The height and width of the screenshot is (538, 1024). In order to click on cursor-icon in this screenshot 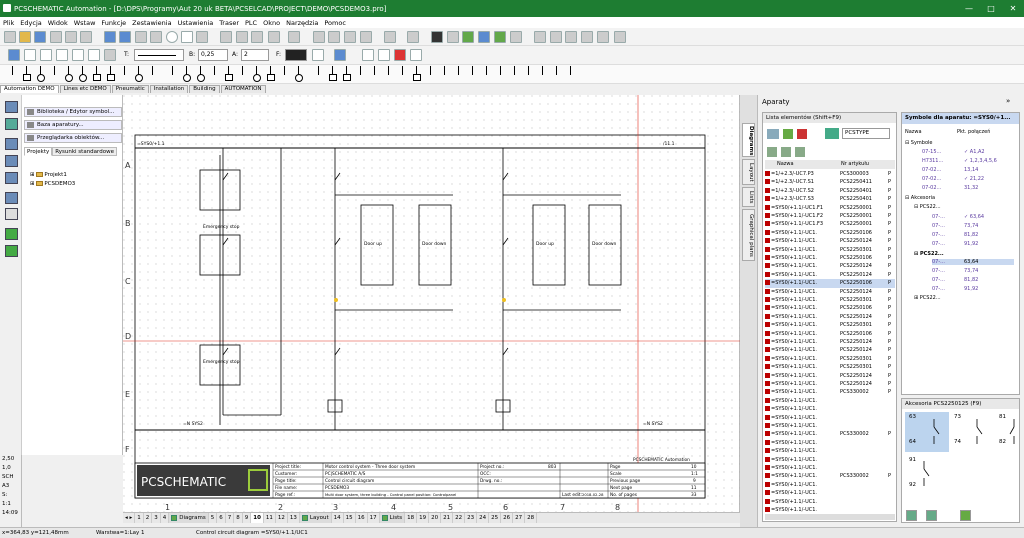, I will do `click(603, 37)`.